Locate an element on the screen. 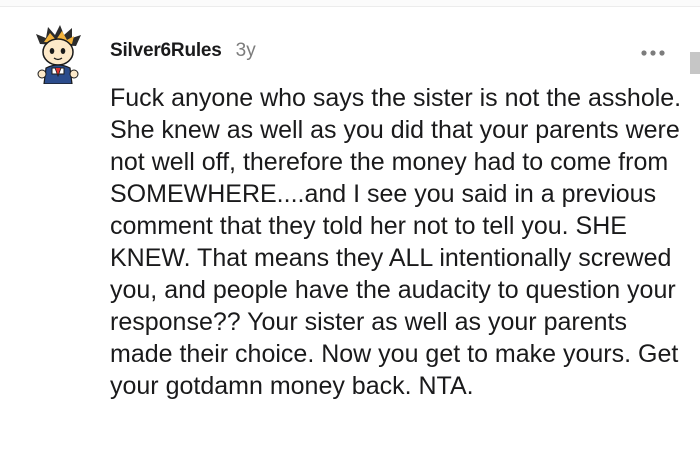 This screenshot has height=451, width=700. comment-age: 3y is located at coordinates (245, 50).